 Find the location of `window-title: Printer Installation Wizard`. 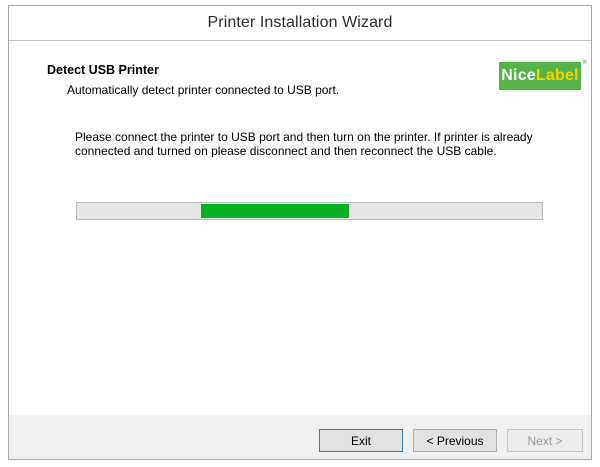

window-title: Printer Installation Wizard is located at coordinates (300, 22).